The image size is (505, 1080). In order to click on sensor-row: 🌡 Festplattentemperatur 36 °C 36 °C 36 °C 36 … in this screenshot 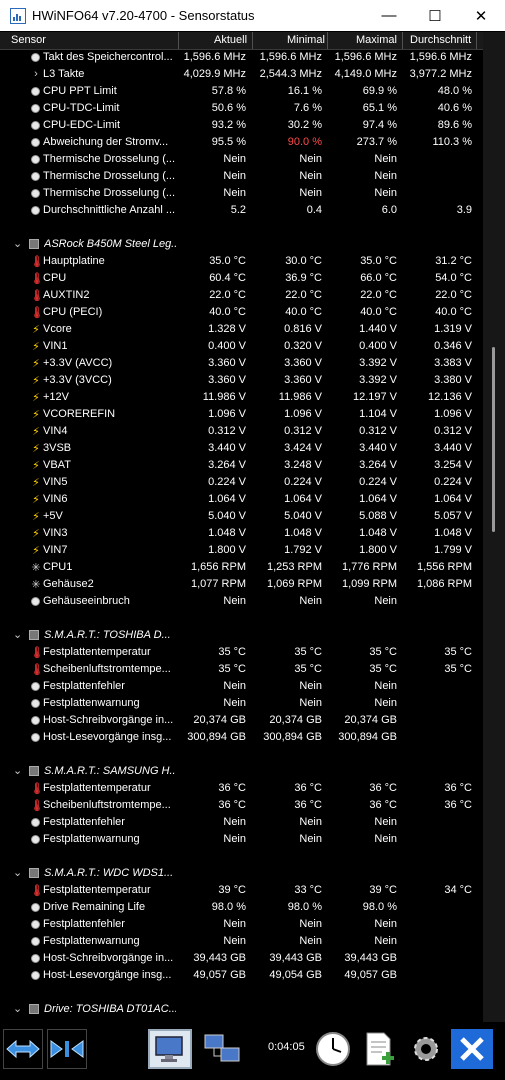, I will do `click(241, 788)`.